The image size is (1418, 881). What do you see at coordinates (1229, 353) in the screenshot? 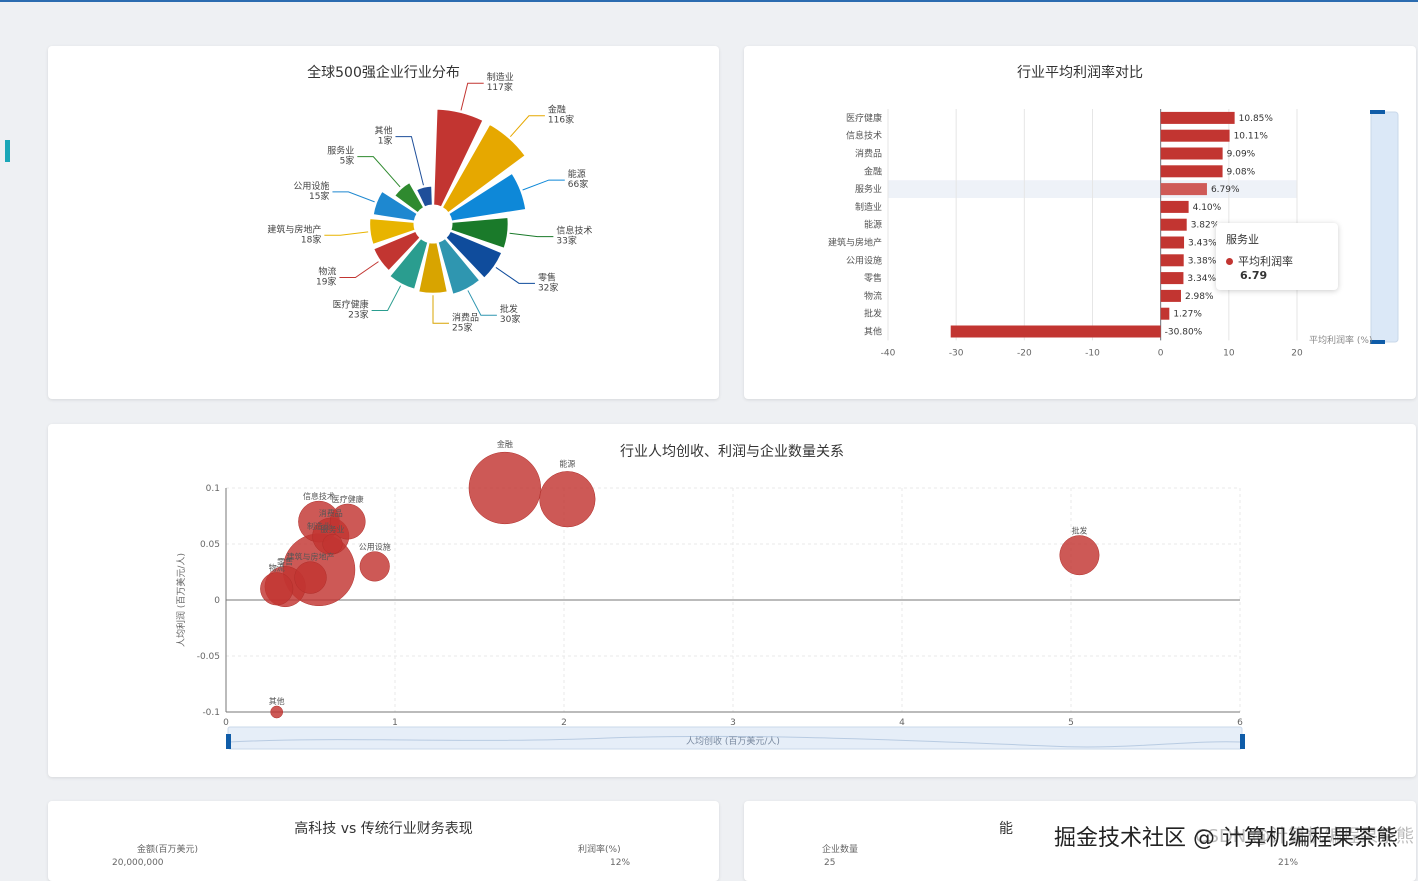
I see `bar-x-tick: 10` at bounding box center [1229, 353].